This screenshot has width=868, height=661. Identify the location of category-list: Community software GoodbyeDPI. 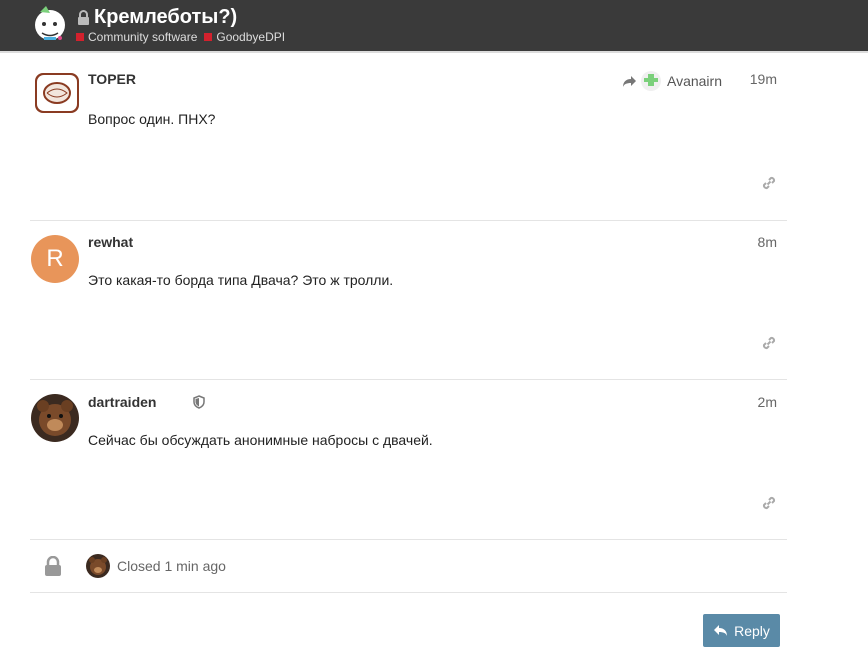
(184, 37).